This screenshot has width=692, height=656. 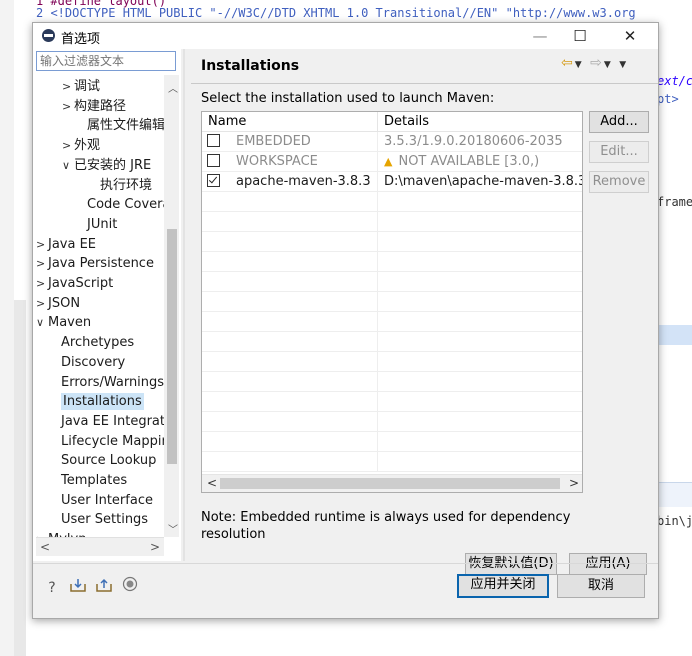 I want to click on restore-defaults-button: 恢复默认值(D), so click(x=511, y=564).